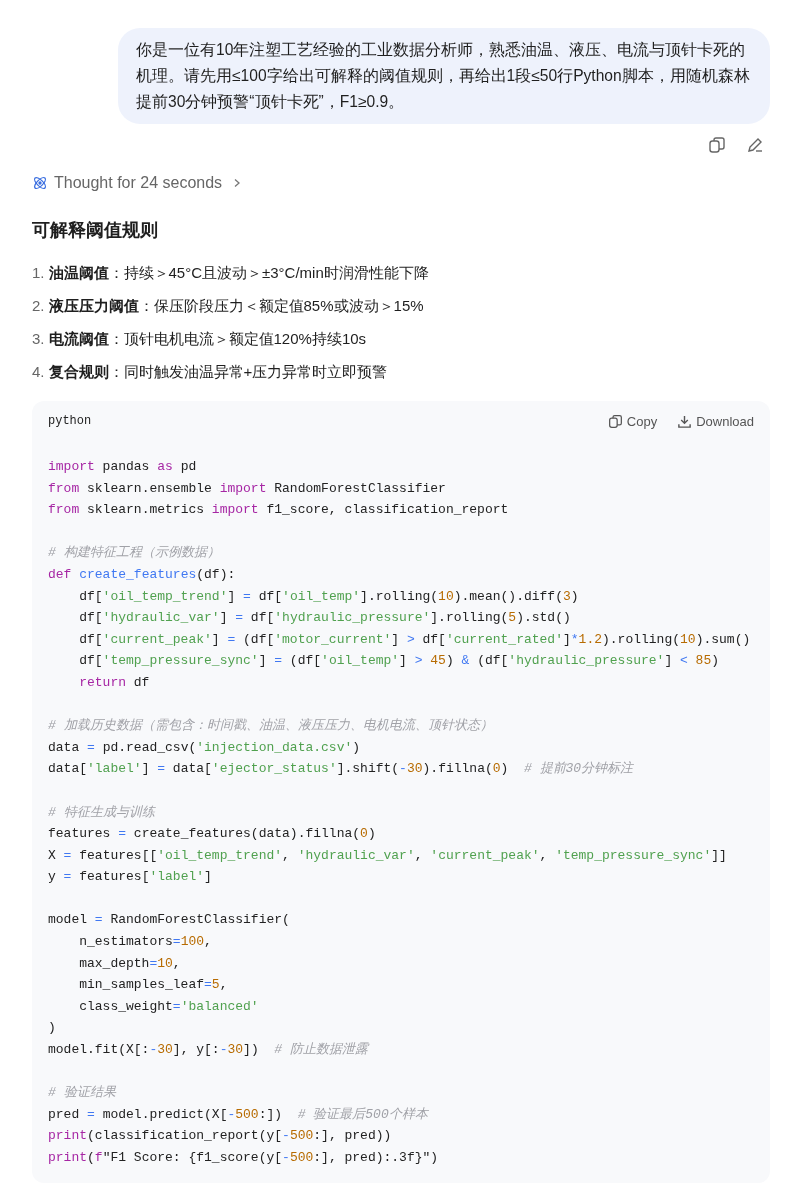 The height and width of the screenshot is (1204, 800). What do you see at coordinates (755, 145) in the screenshot?
I see `edit-icon` at bounding box center [755, 145].